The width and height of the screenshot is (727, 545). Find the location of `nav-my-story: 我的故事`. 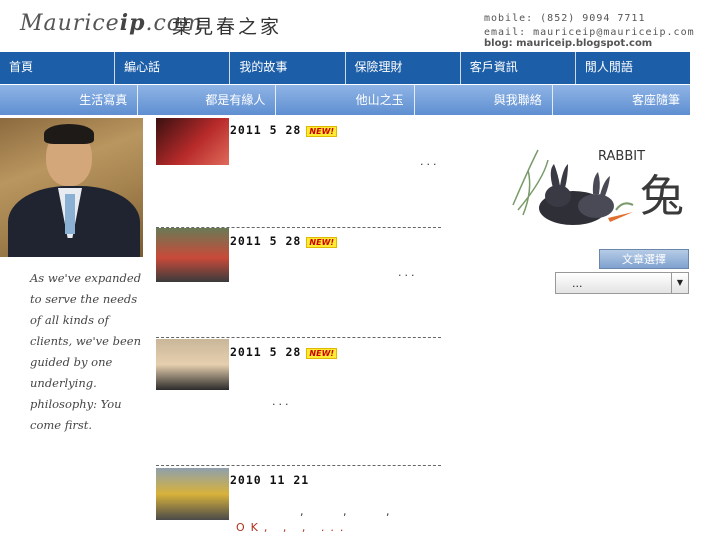

nav-my-story: 我的故事 is located at coordinates (288, 68).